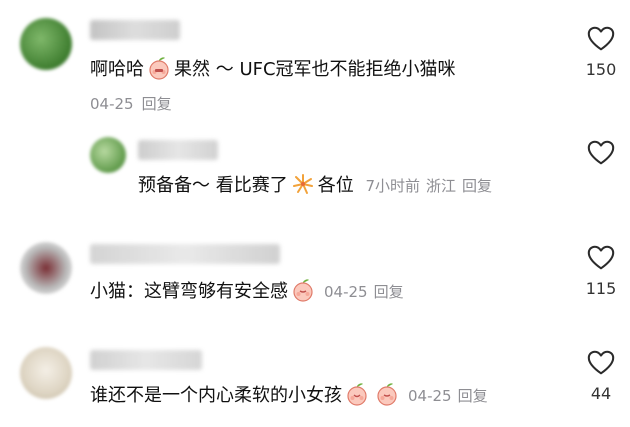 This screenshot has height=427, width=630. I want to click on like-button: 44, so click(601, 375).